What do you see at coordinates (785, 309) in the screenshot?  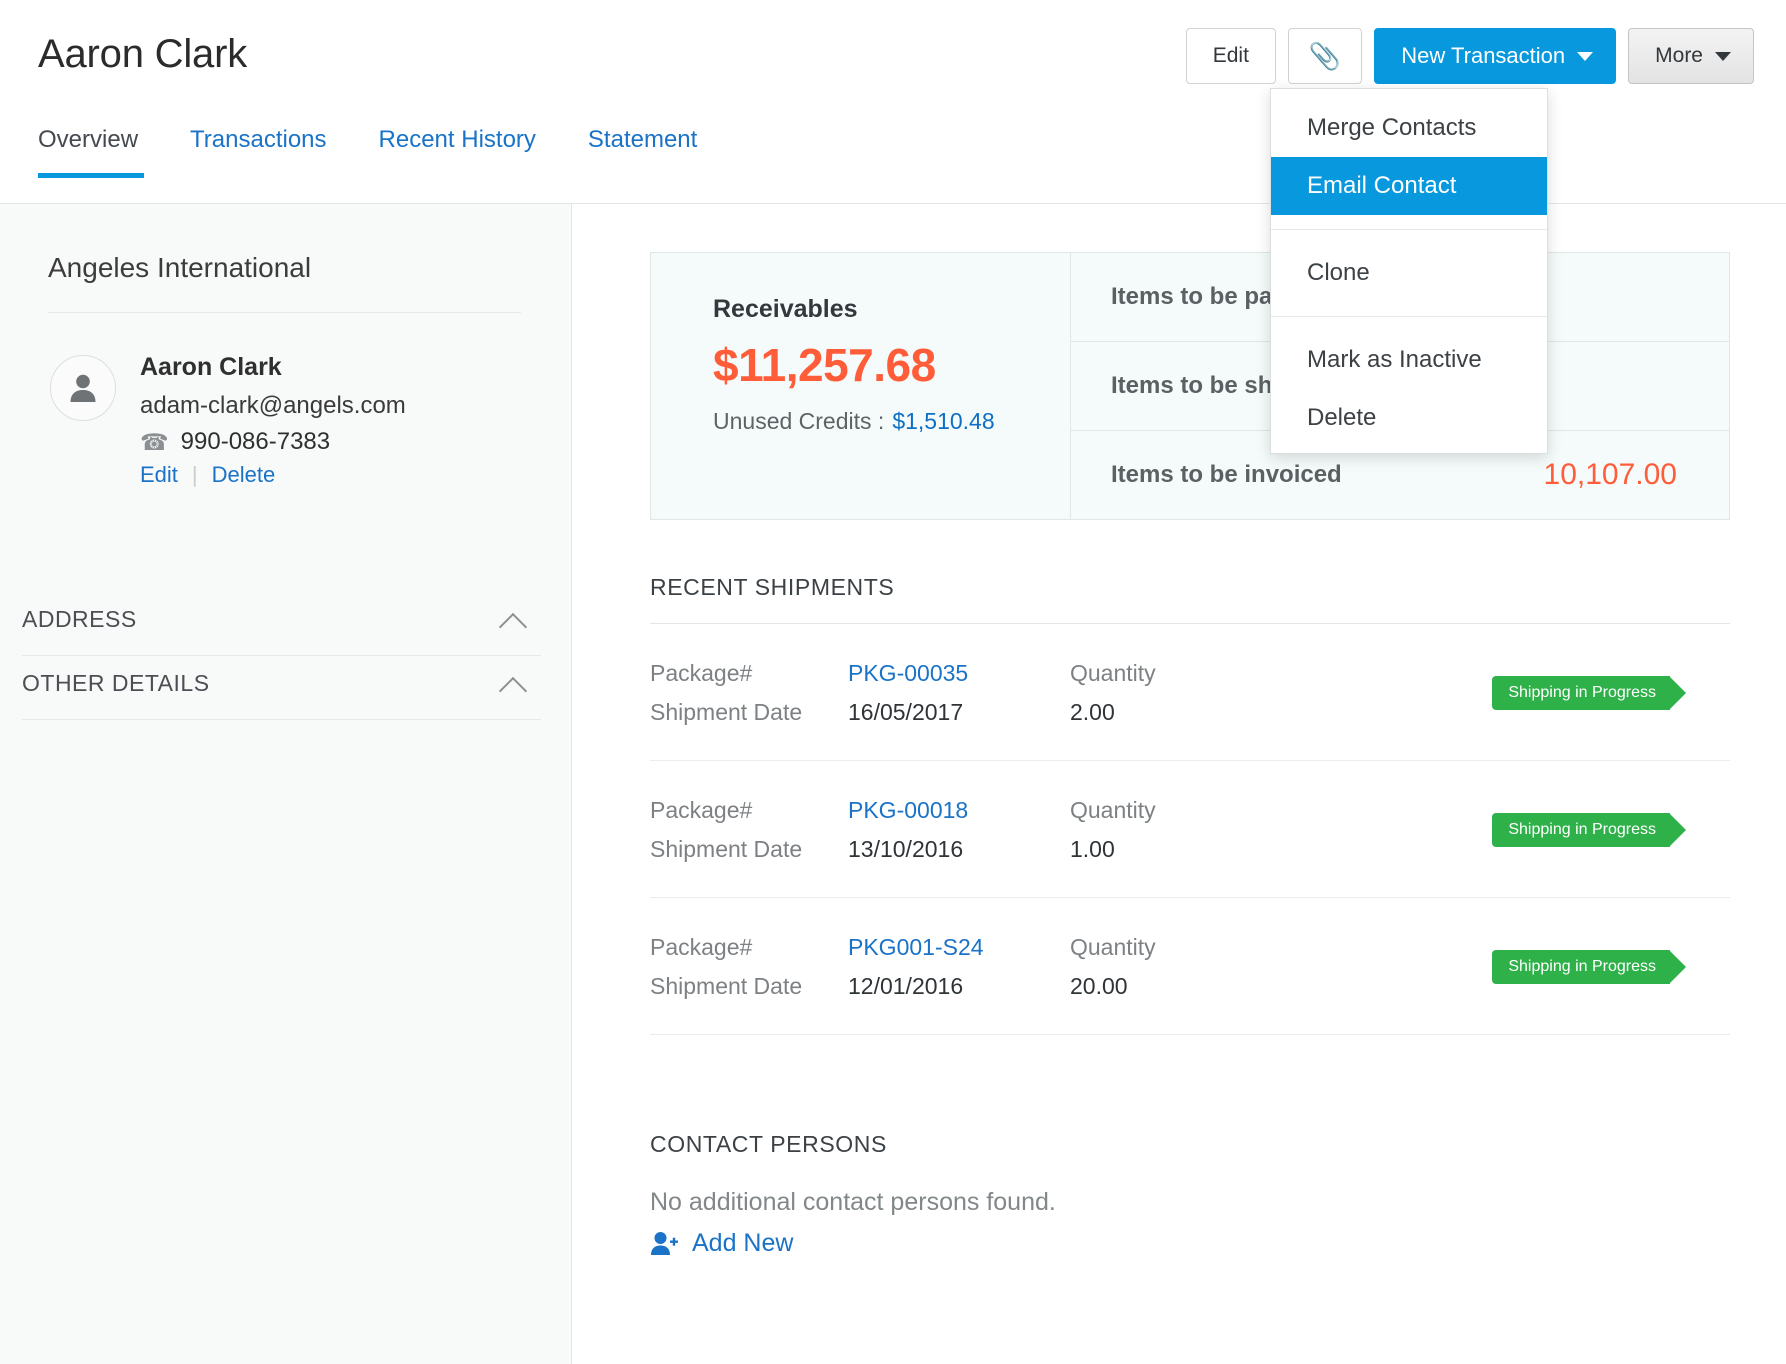 I see `receivables-label: Receivables` at bounding box center [785, 309].